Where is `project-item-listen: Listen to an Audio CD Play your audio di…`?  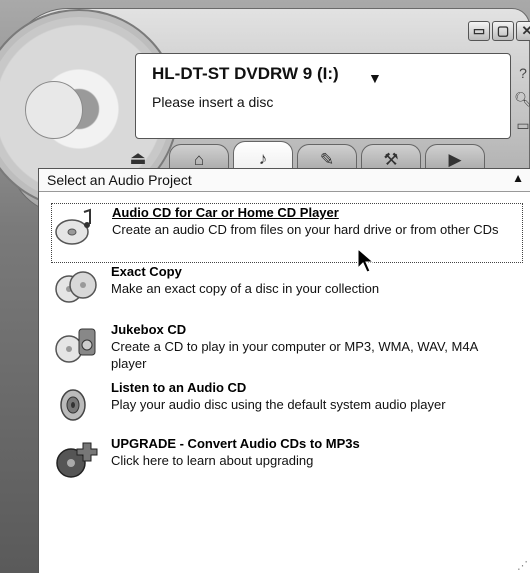
project-item-listen: Listen to an Audio CD Play your audio di… is located at coordinates (286, 405).